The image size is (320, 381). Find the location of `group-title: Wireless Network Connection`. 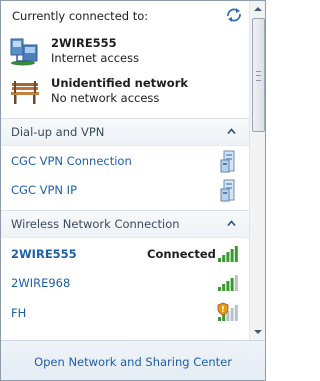

group-title: Wireless Network Connection is located at coordinates (95, 224).